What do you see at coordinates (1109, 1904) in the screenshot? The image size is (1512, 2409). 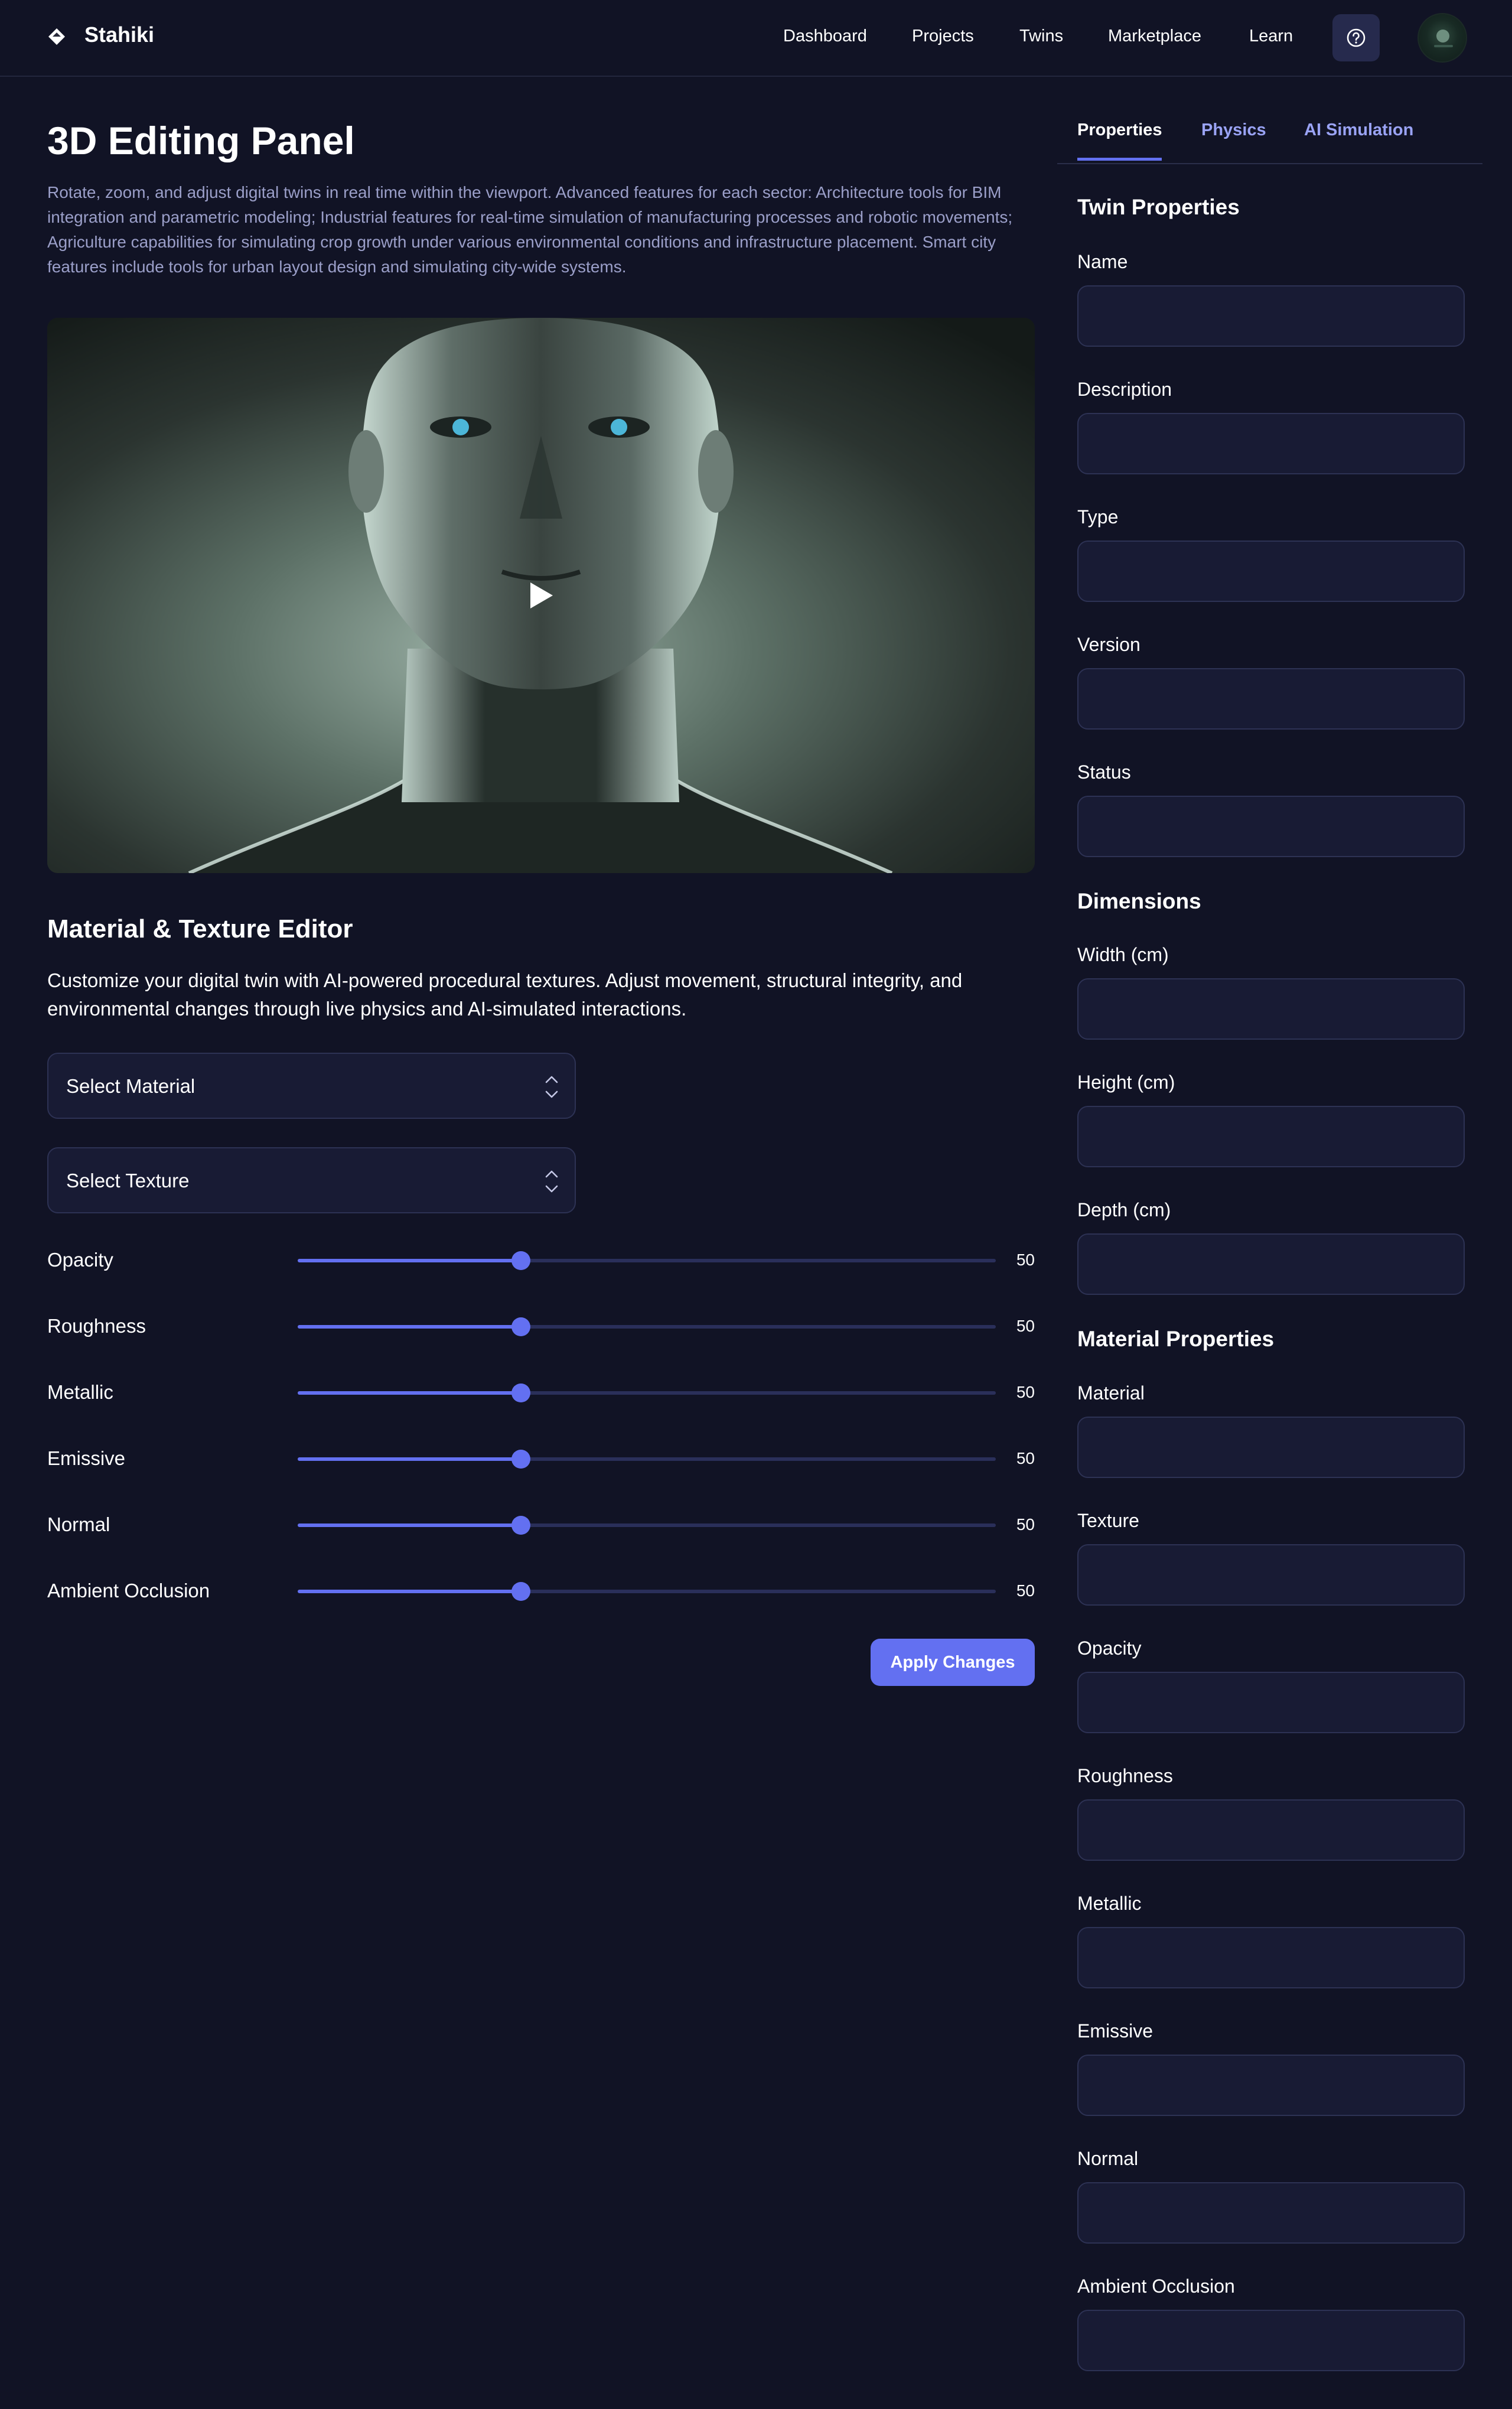 I see `field-label-metallic: Metallic` at bounding box center [1109, 1904].